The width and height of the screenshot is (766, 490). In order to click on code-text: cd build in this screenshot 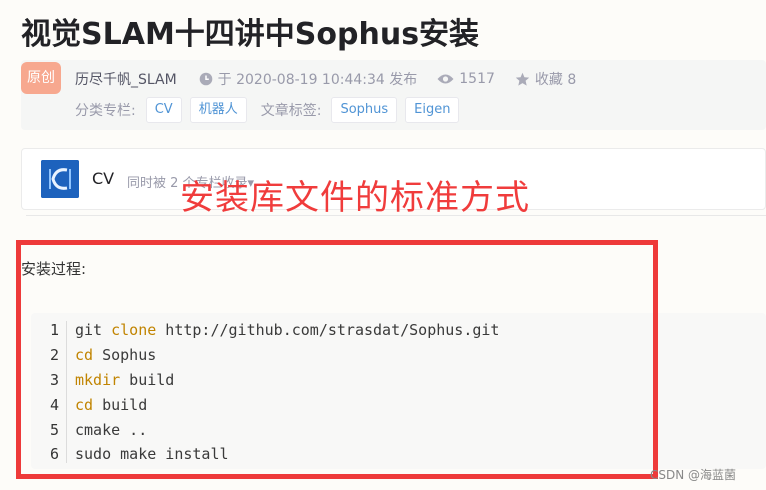, I will do `click(111, 404)`.